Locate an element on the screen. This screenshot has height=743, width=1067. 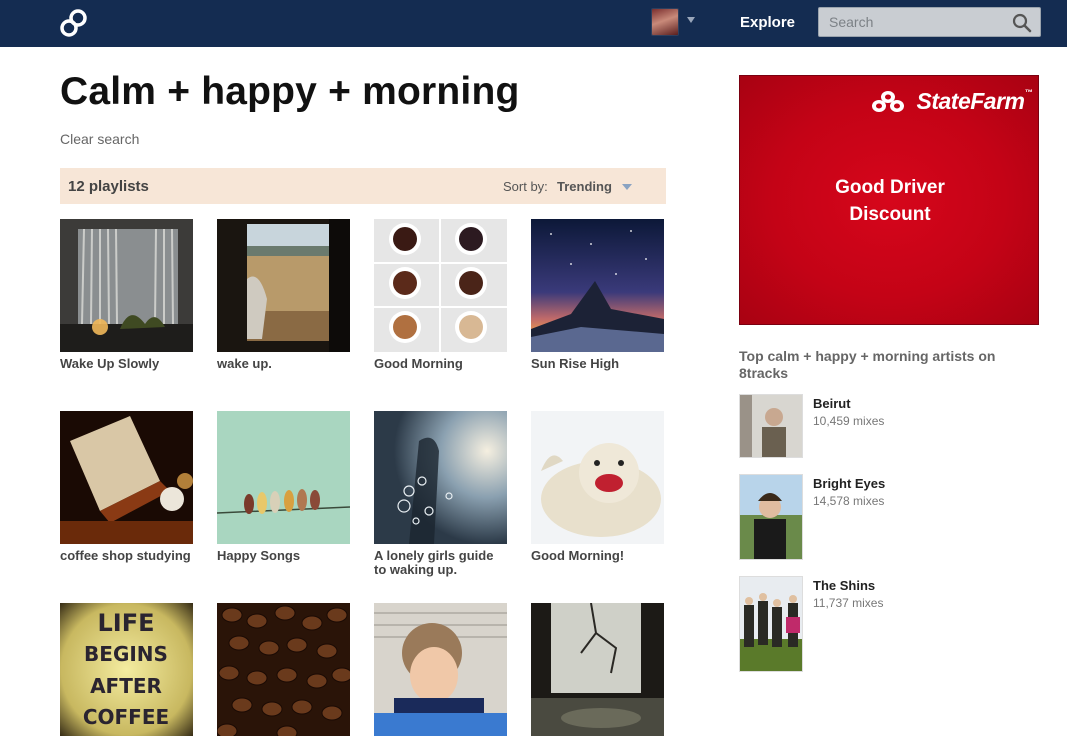
playlist-title: Happy Songs is located at coordinates (283, 556).